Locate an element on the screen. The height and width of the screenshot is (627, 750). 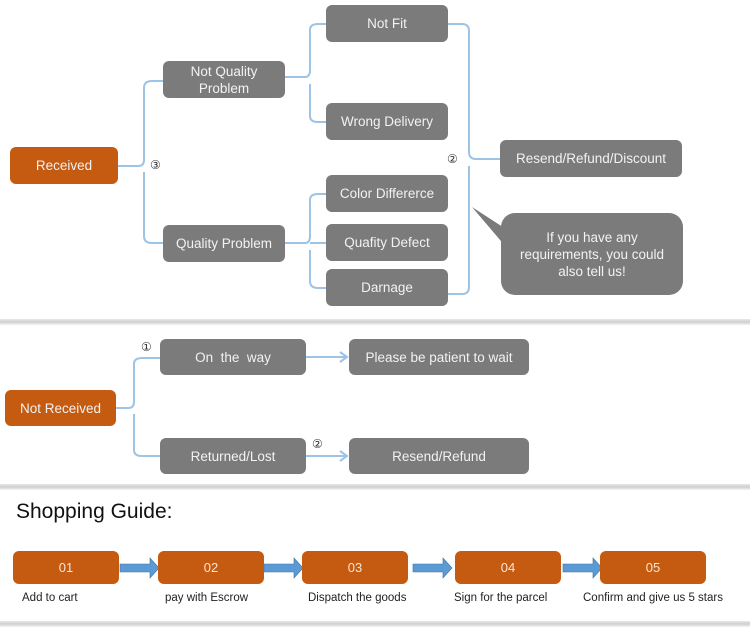
node-not-quality-problem: Not Quality Problem is located at coordinates (224, 79).